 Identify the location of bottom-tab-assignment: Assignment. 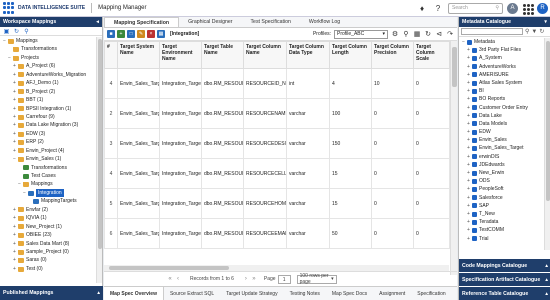
(392, 293).